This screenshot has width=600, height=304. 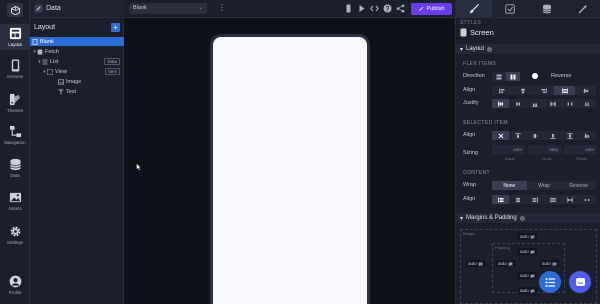 What do you see at coordinates (509, 185) in the screenshot?
I see `wrap-option-none: None` at bounding box center [509, 185].